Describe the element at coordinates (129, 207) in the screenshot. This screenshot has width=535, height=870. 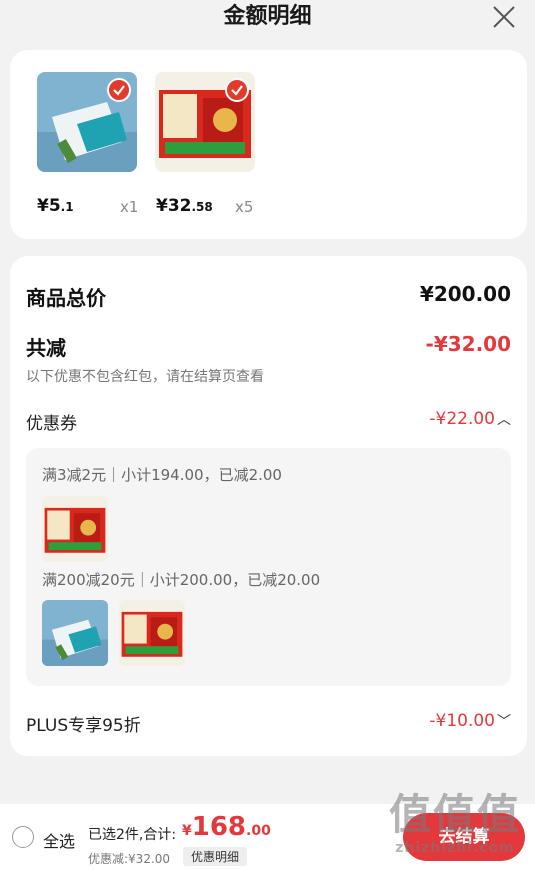
I see `product-quantity: x1` at that location.